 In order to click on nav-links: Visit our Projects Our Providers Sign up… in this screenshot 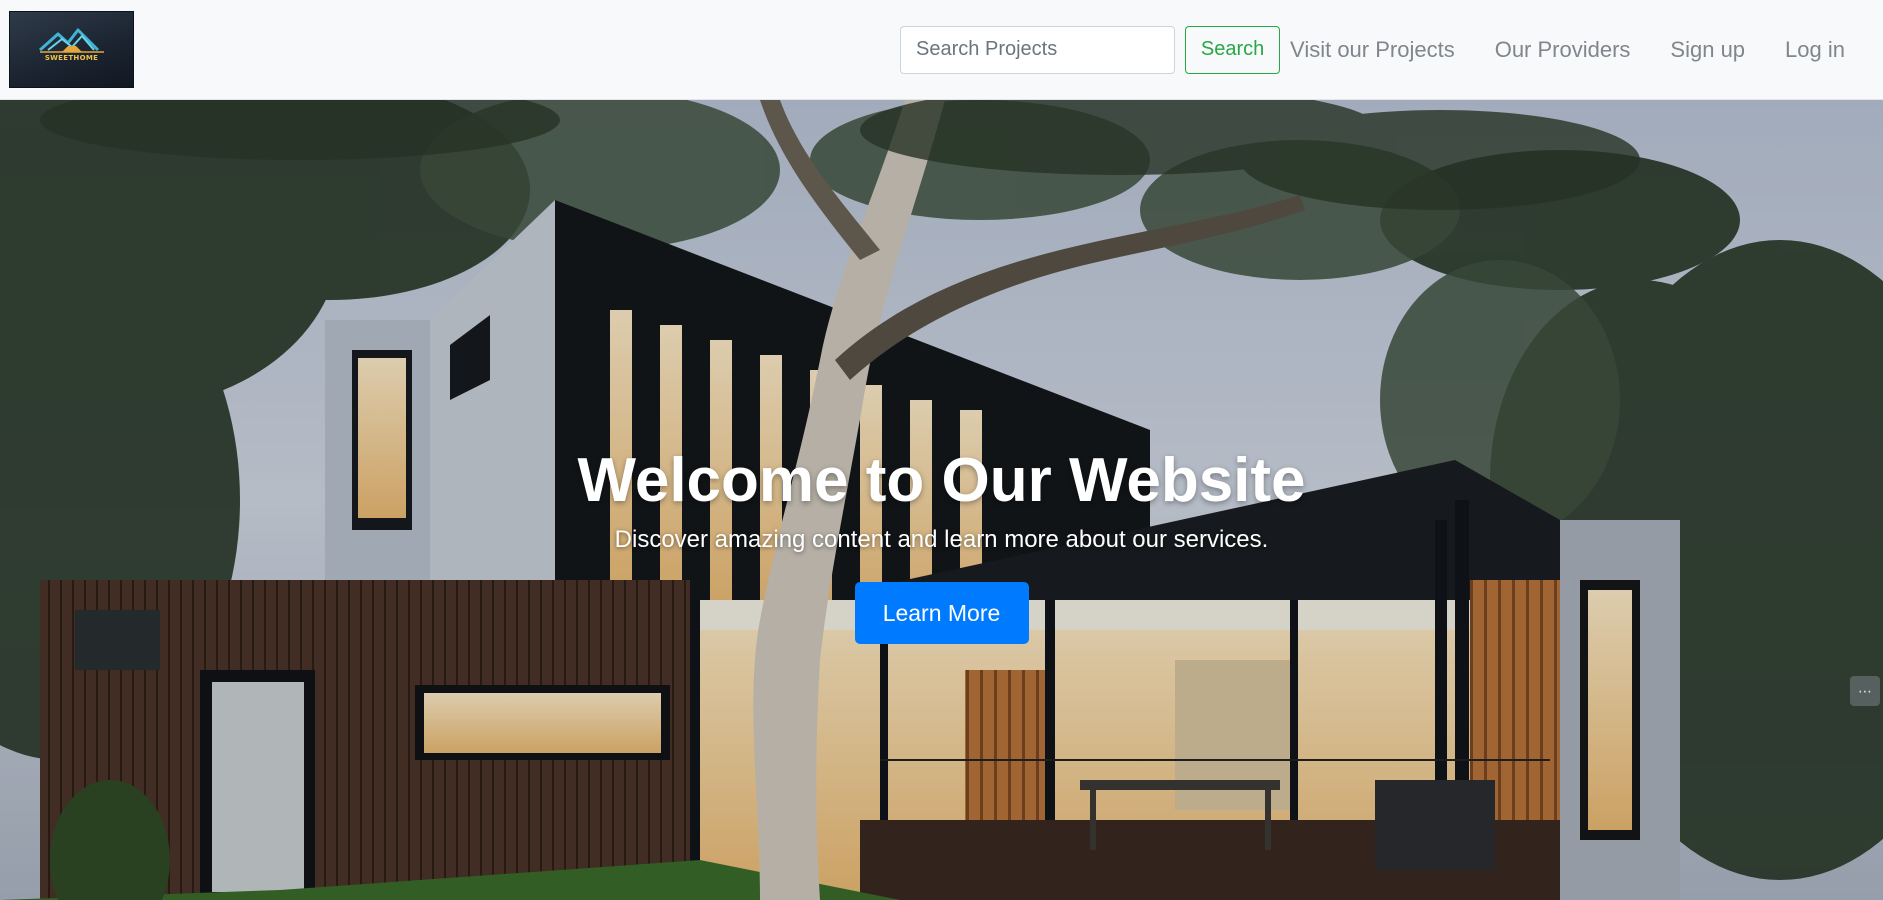, I will do `click(1567, 50)`.